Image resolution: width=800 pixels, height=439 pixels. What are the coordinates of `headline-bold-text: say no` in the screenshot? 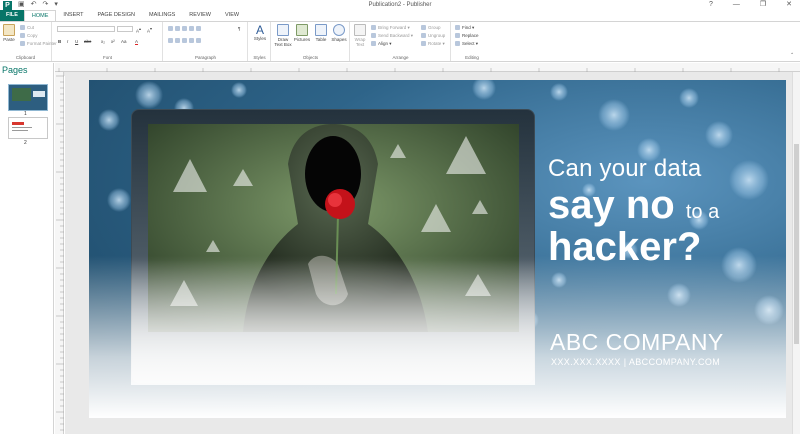 It's located at (611, 205).